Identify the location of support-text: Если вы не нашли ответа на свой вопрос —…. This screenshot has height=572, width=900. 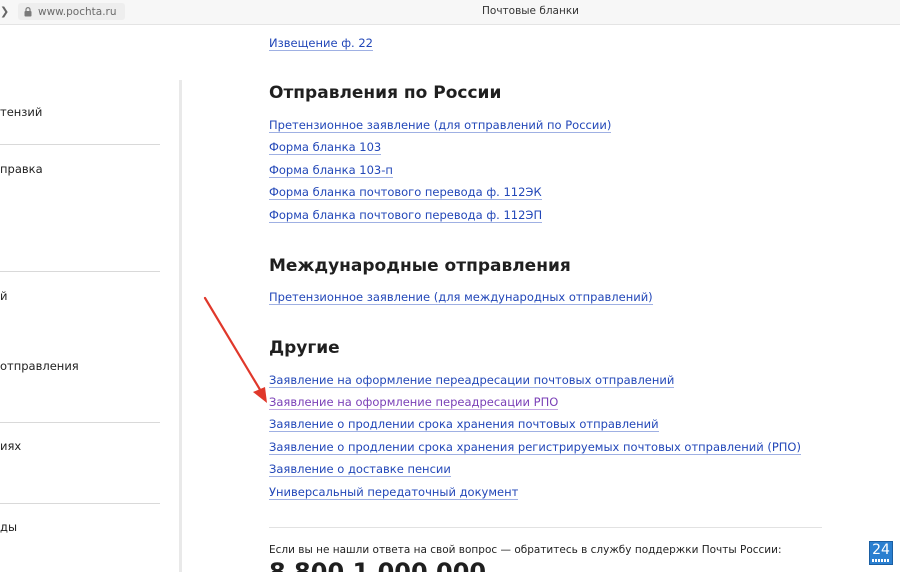
(525, 550).